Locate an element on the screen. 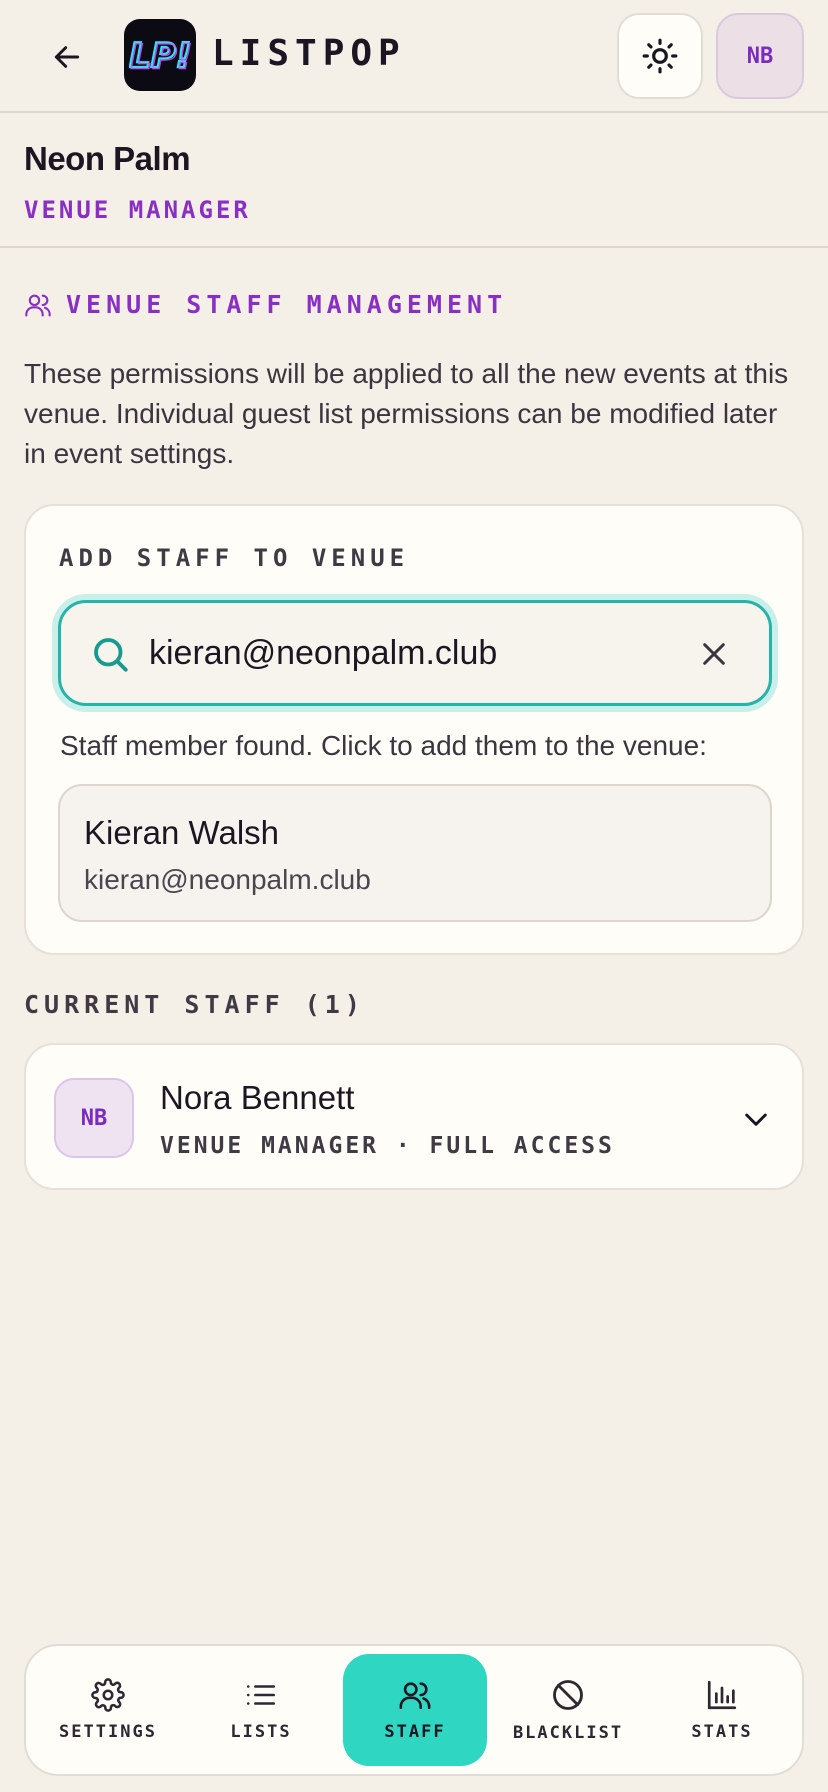 This screenshot has width=828, height=1792. nav-settings: SETTINGS is located at coordinates (108, 1710).